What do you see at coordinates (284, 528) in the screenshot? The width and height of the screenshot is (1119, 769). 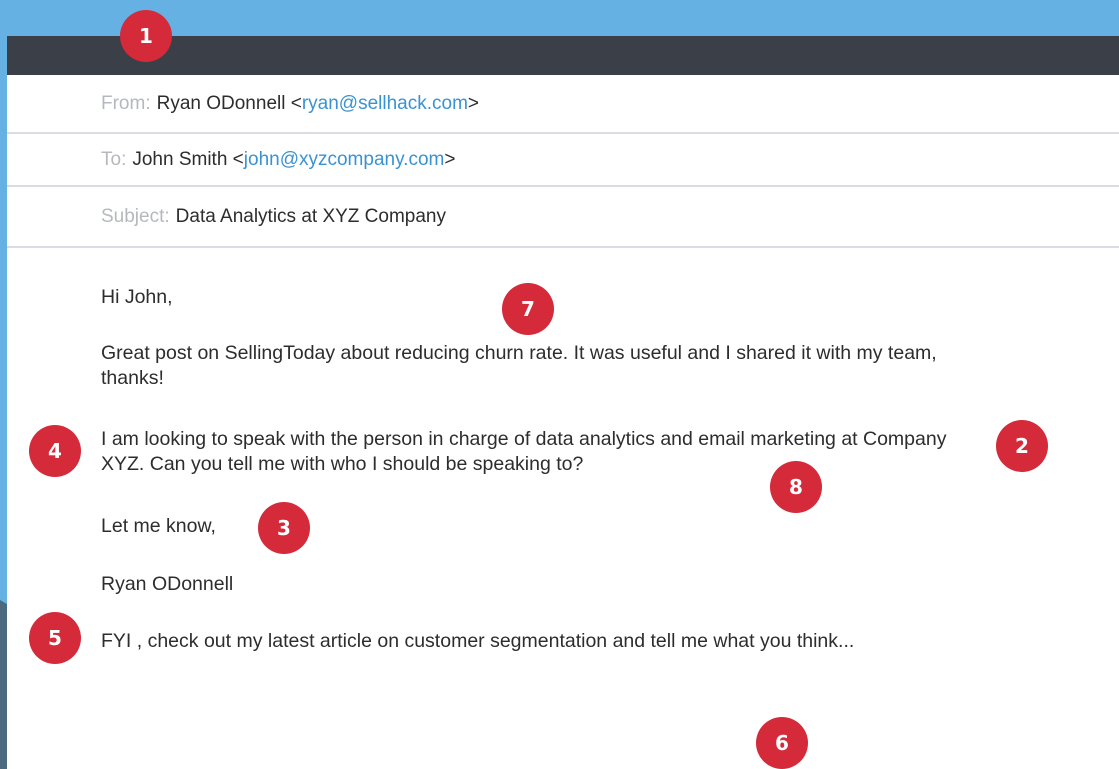 I see `badge-3: 3` at bounding box center [284, 528].